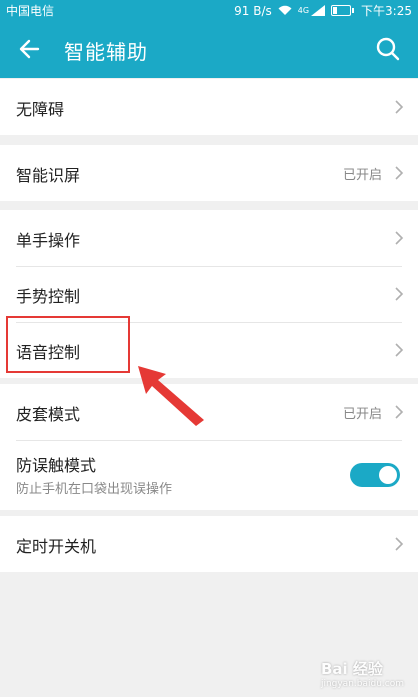  What do you see at coordinates (209, 350) in the screenshot?
I see `row-voice-control: 语音控制` at bounding box center [209, 350].